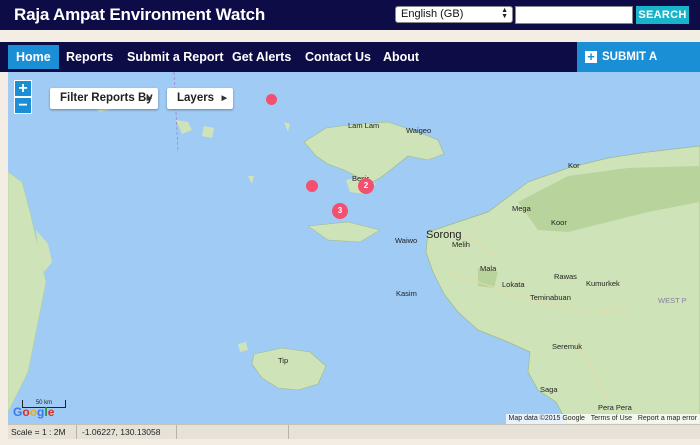  What do you see at coordinates (550, 297) in the screenshot?
I see `map-label: Teminabuan` at bounding box center [550, 297].